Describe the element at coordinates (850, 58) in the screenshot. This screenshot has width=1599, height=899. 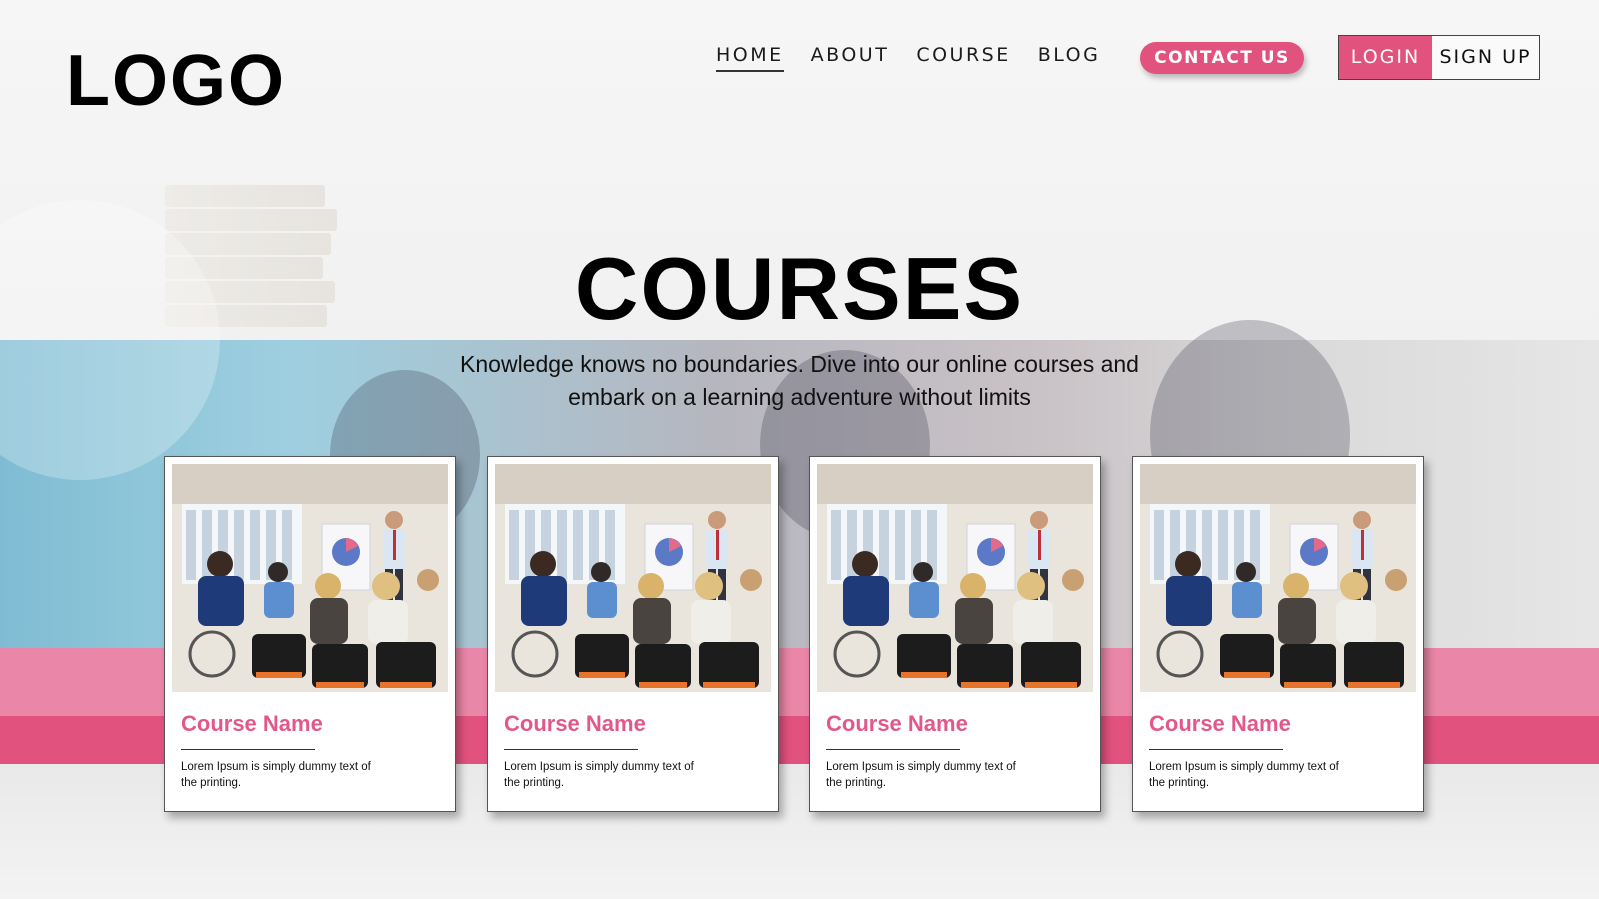
I see `nav-about: ABOUT` at that location.